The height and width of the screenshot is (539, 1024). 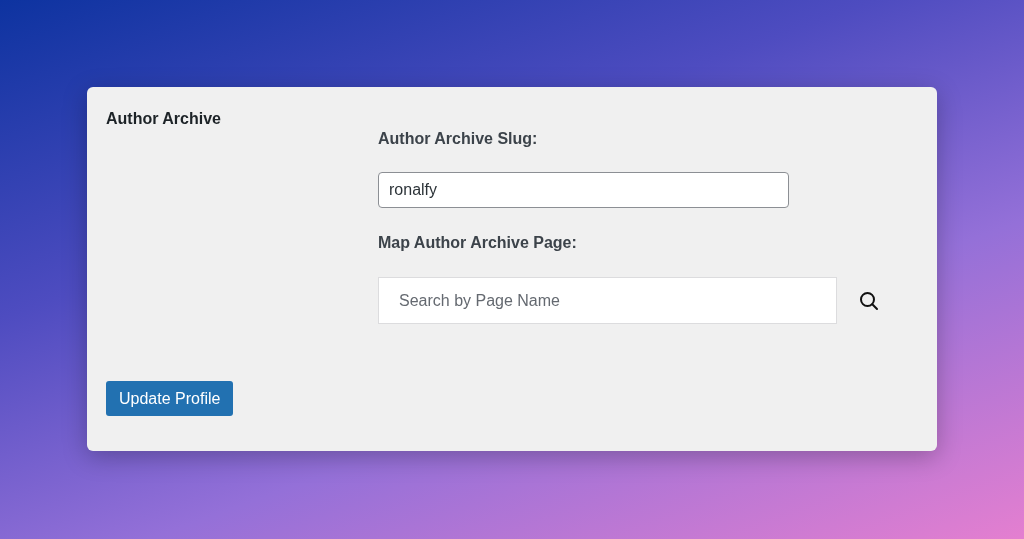 I want to click on search-icon, so click(x=869, y=300).